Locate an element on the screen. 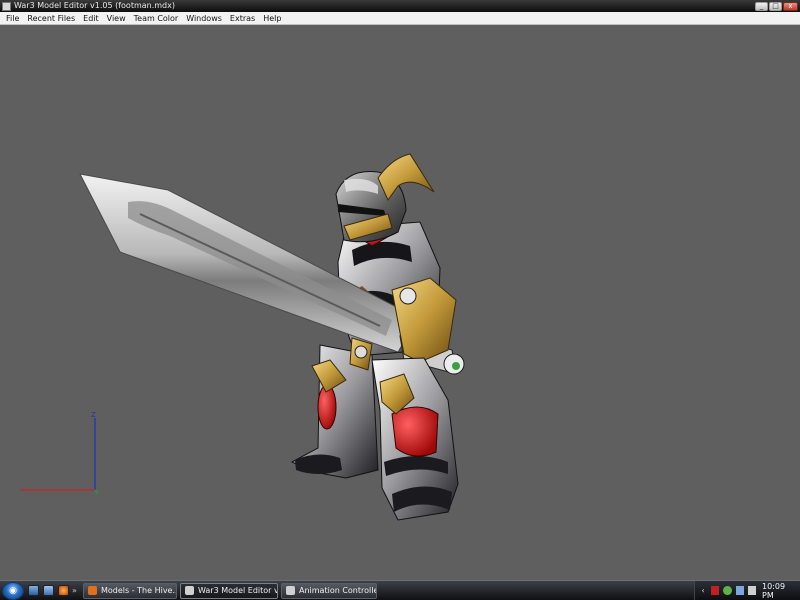  menu-windows: Windows is located at coordinates (204, 18).